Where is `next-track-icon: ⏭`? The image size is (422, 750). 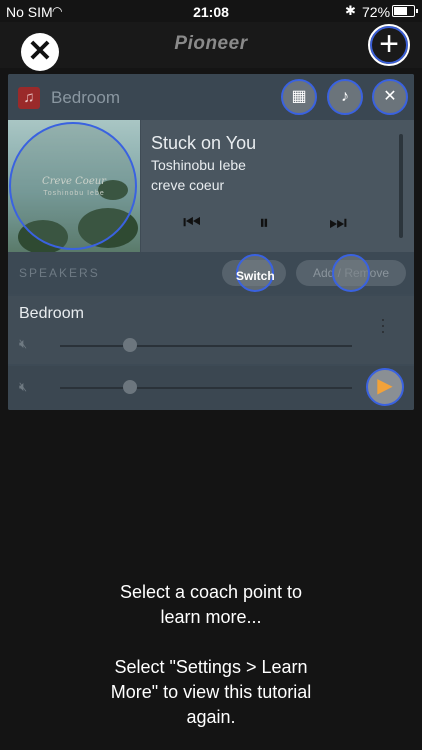 next-track-icon: ⏭ is located at coordinates (338, 223).